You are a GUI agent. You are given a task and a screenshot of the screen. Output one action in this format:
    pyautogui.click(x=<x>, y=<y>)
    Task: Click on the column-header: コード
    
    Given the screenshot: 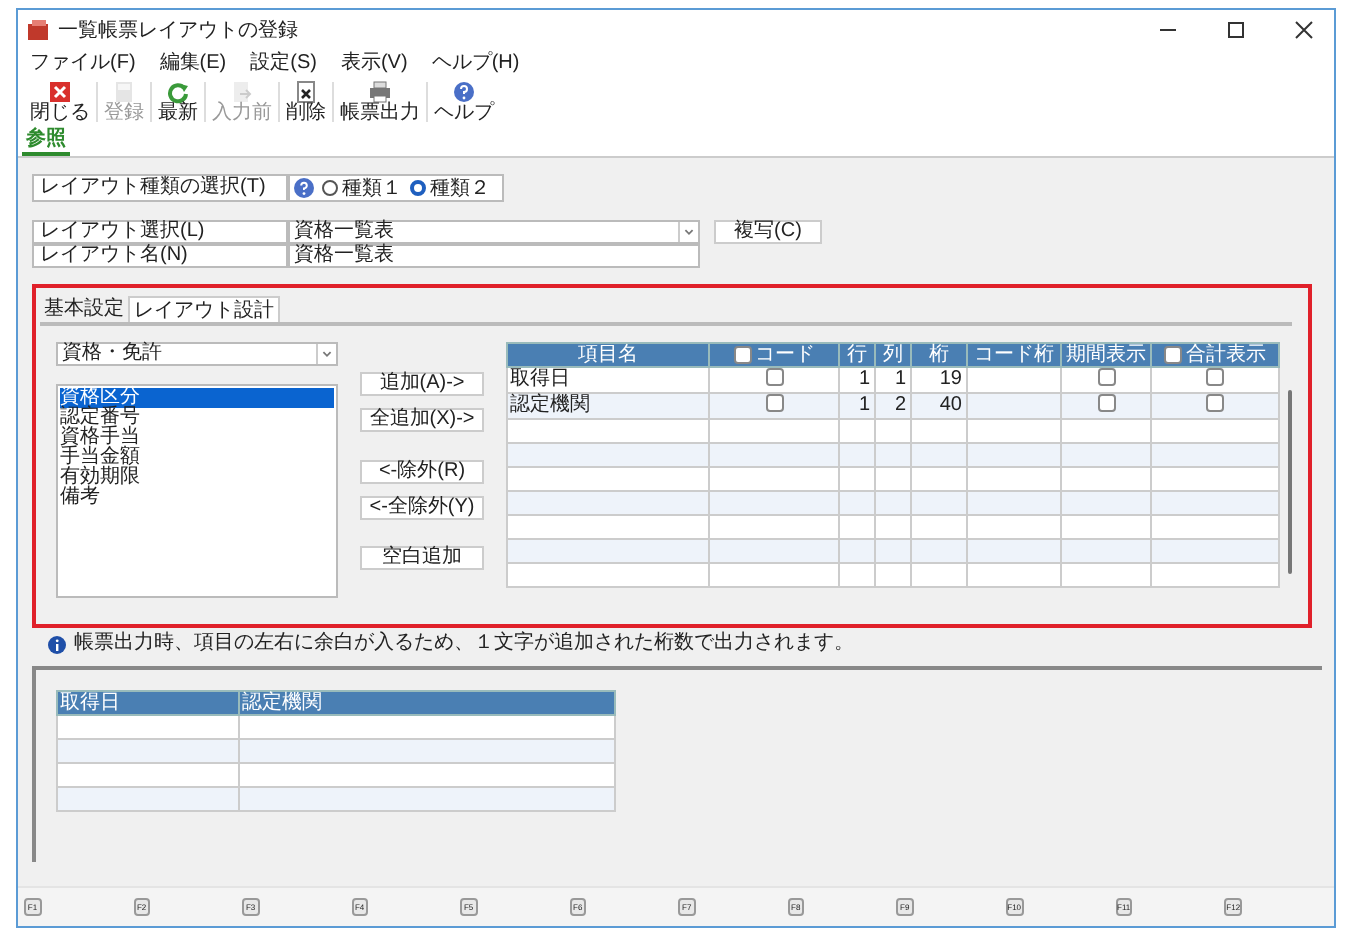 What is the action you would take?
    pyautogui.click(x=774, y=355)
    